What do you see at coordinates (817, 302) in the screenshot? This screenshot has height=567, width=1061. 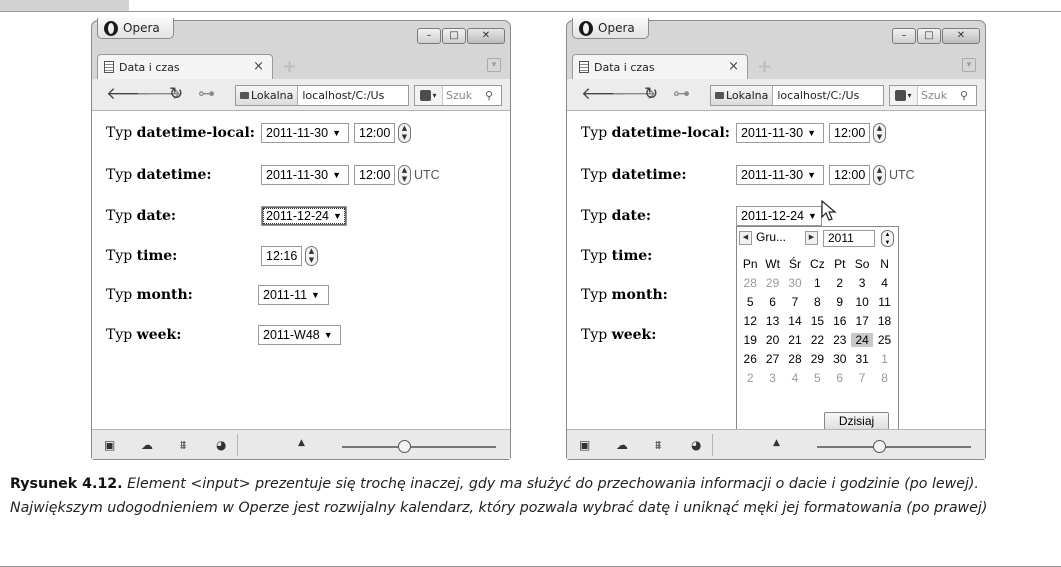 I see `calendar-day: 8` at bounding box center [817, 302].